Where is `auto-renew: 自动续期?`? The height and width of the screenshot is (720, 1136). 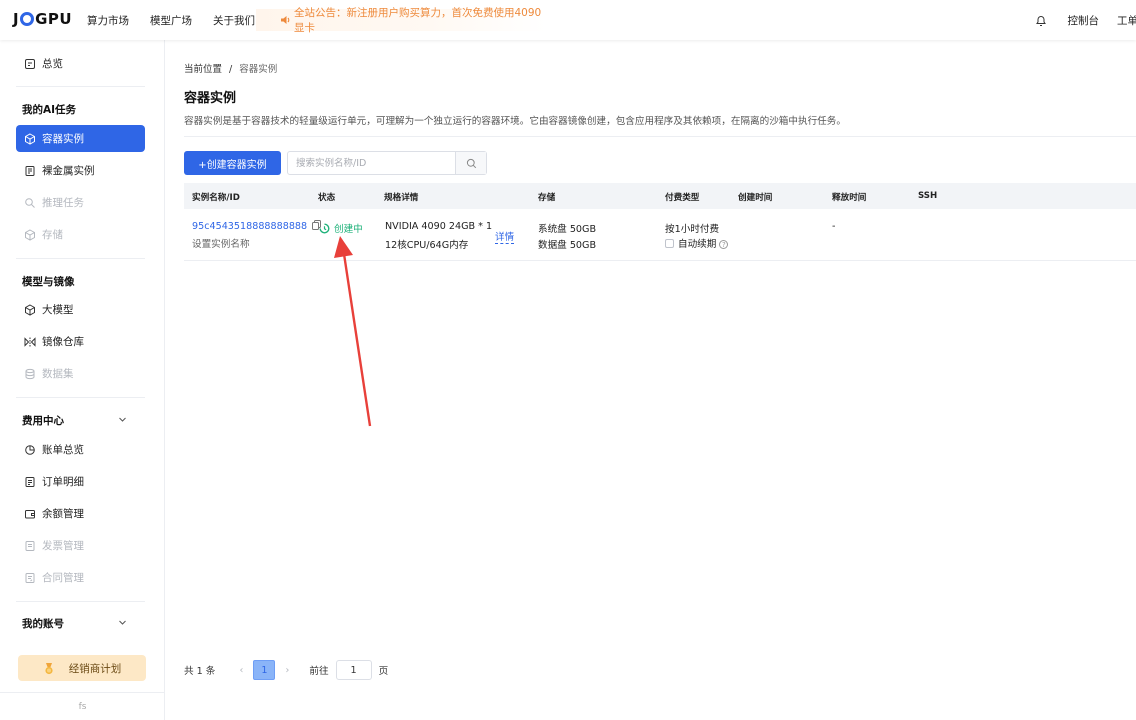 auto-renew: 自动续期? is located at coordinates (697, 243).